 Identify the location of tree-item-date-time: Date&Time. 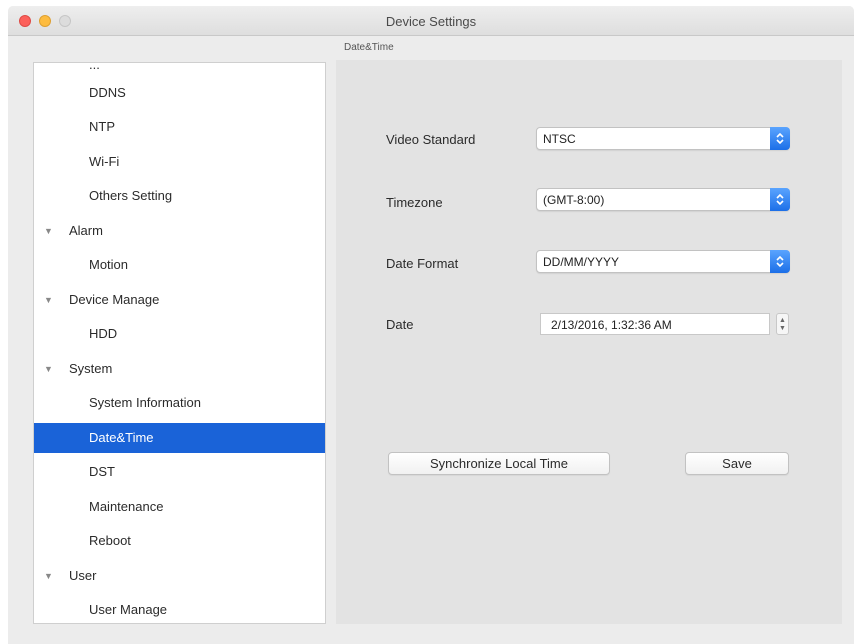
(179, 438).